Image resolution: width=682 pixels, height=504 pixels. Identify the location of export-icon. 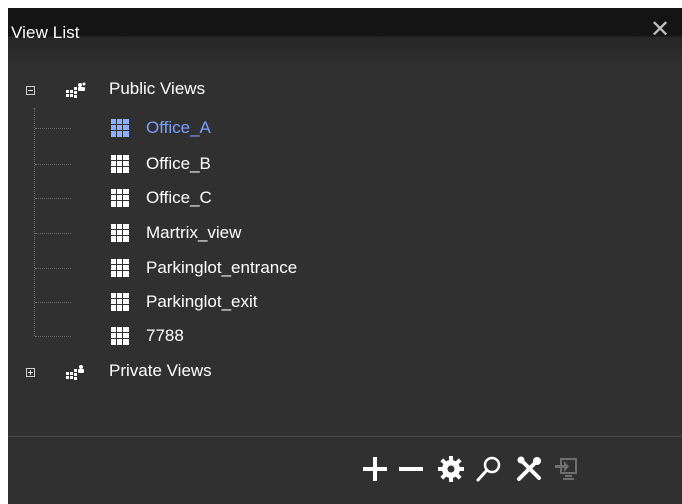
(566, 469).